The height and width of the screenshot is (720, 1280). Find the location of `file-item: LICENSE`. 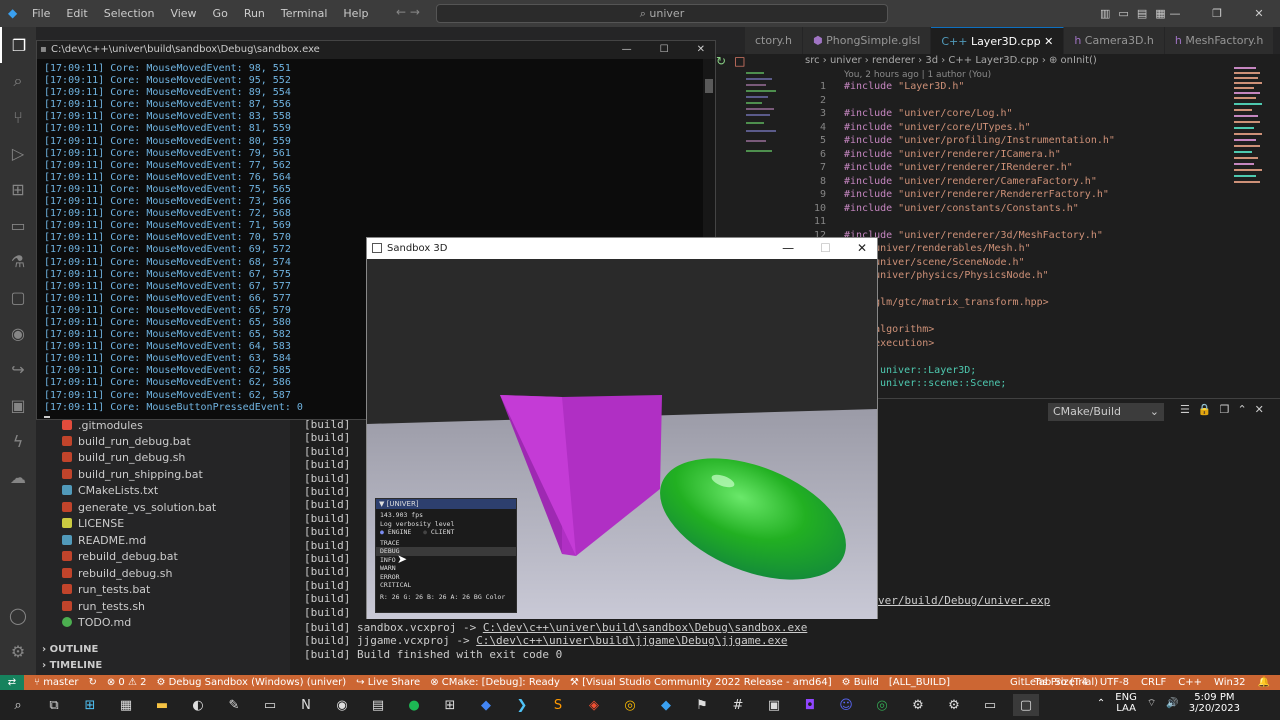

file-item: LICENSE is located at coordinates (93, 523).